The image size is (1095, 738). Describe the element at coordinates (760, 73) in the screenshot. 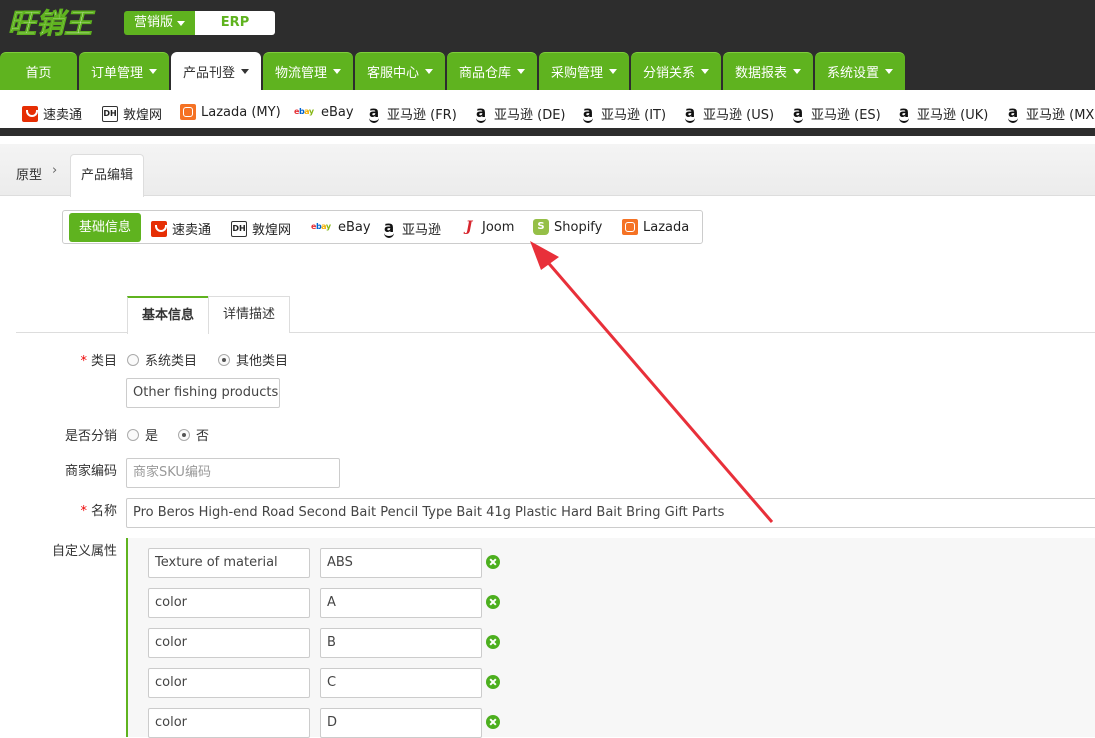

I see `nav-label: 数据报表` at that location.